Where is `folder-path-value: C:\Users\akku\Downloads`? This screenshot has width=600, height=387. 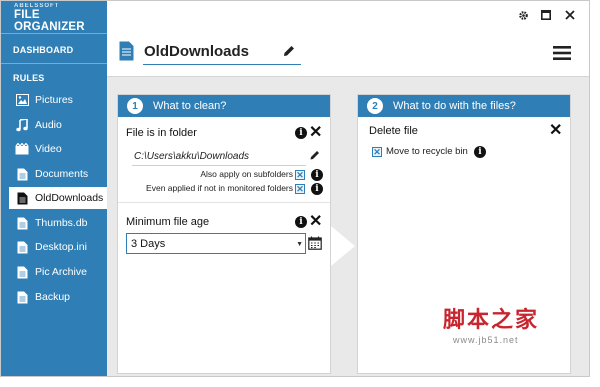 folder-path-value: C:\Users\akku\Downloads is located at coordinates (191, 156).